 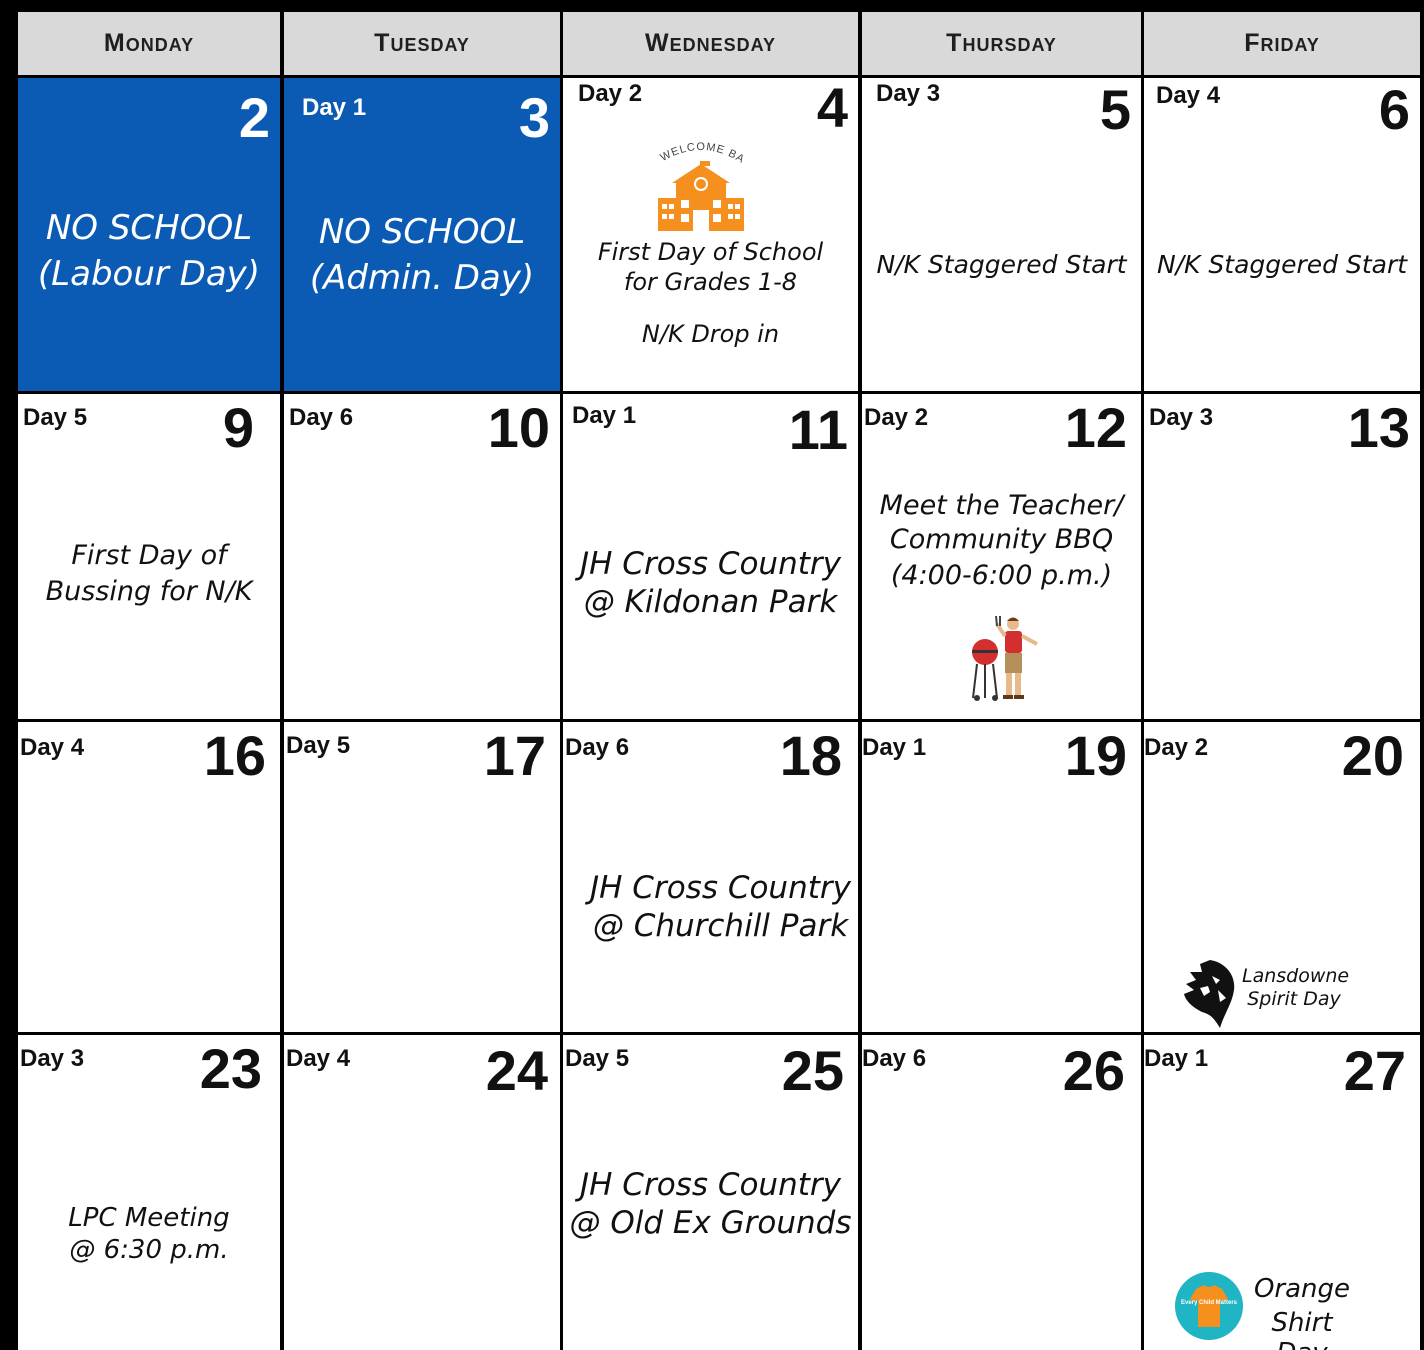 I want to click on date-number: 17, so click(x=514, y=755).